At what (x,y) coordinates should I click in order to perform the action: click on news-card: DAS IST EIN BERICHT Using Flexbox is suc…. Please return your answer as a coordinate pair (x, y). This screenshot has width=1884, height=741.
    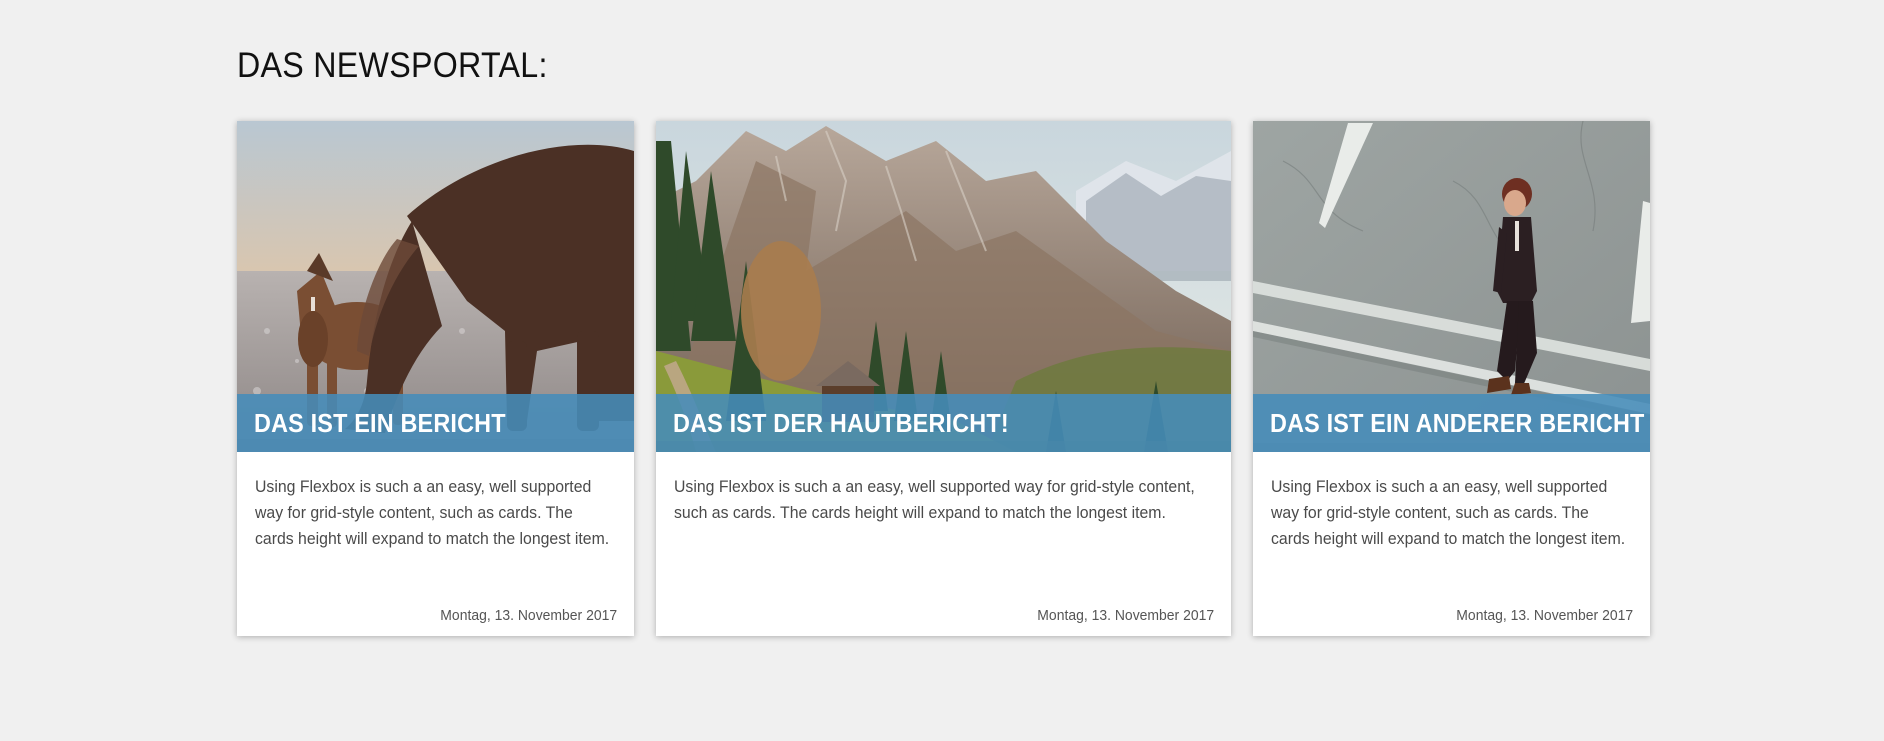
    Looking at the image, I should click on (435, 378).